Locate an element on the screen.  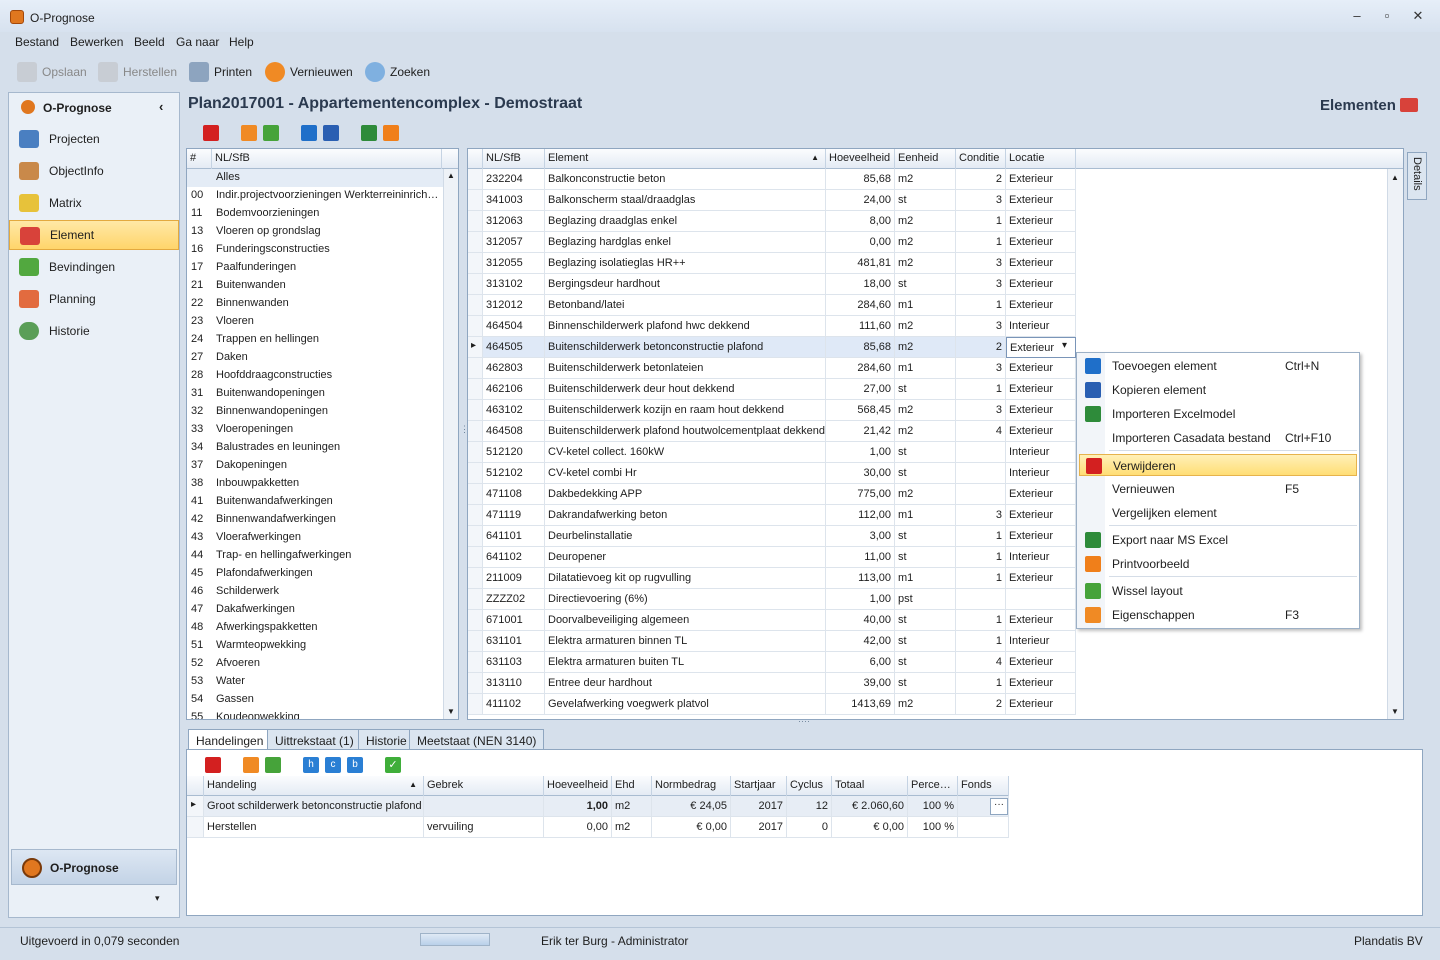
category-row: 46 Schilderwerk is located at coordinates (315, 592).